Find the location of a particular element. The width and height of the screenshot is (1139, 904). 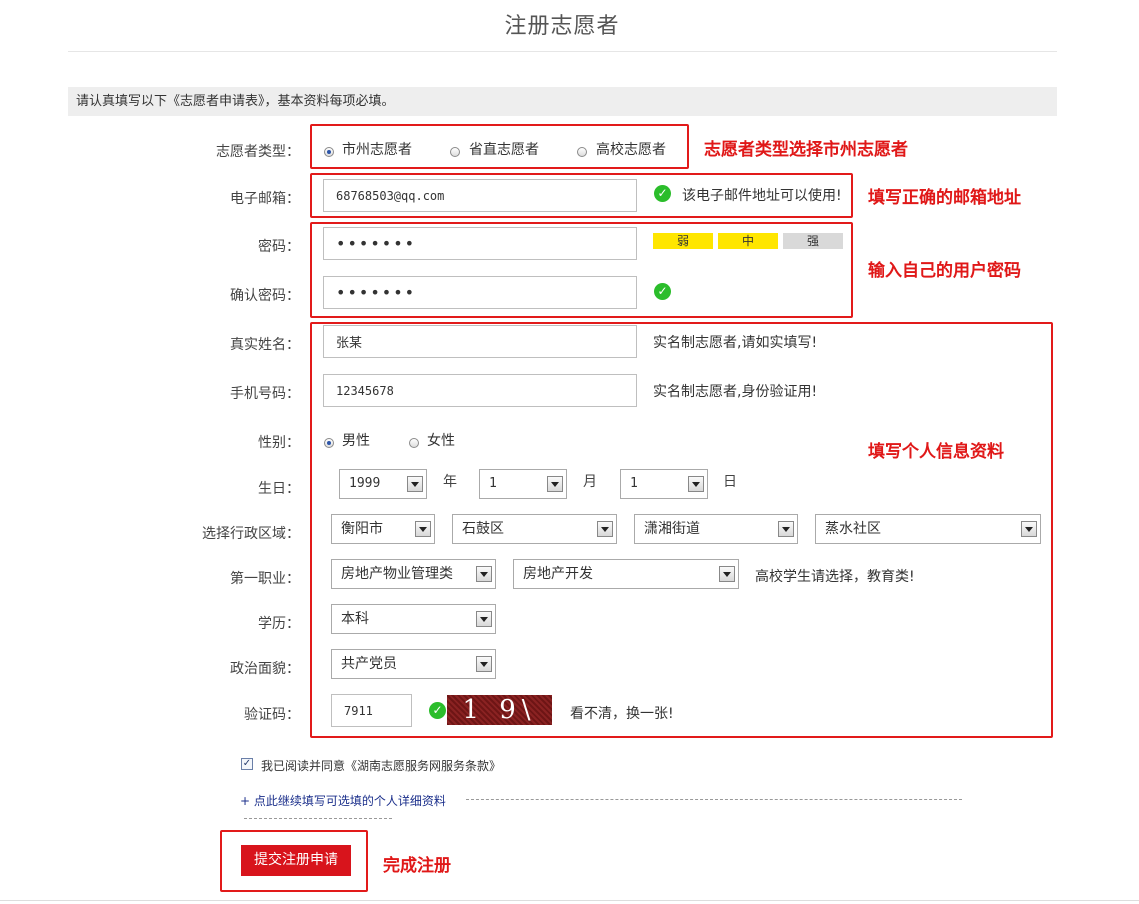

agree-checkbox: ✓ is located at coordinates (247, 764).